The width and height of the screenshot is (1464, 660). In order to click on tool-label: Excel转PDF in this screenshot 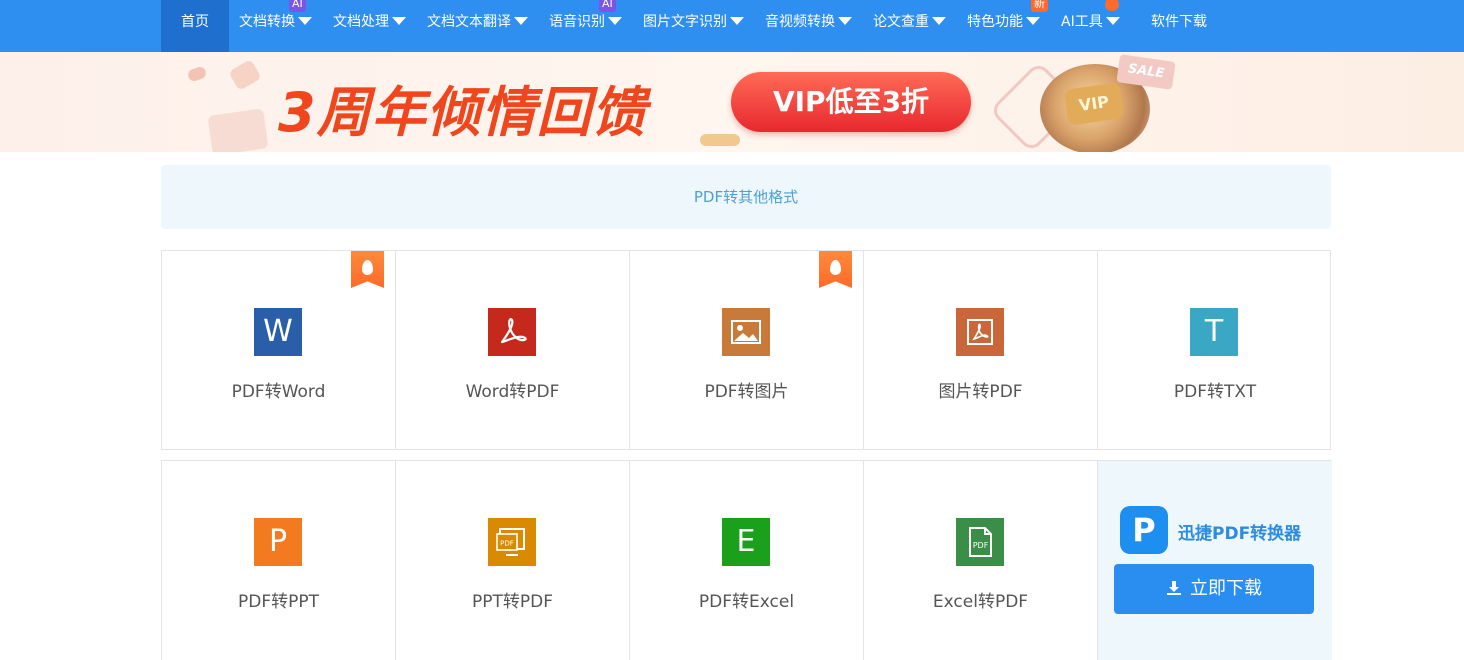, I will do `click(980, 602)`.